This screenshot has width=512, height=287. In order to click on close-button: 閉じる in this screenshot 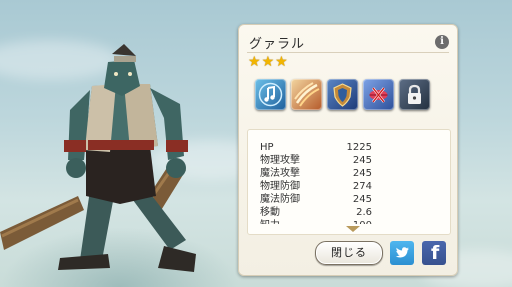, I will do `click(349, 253)`.